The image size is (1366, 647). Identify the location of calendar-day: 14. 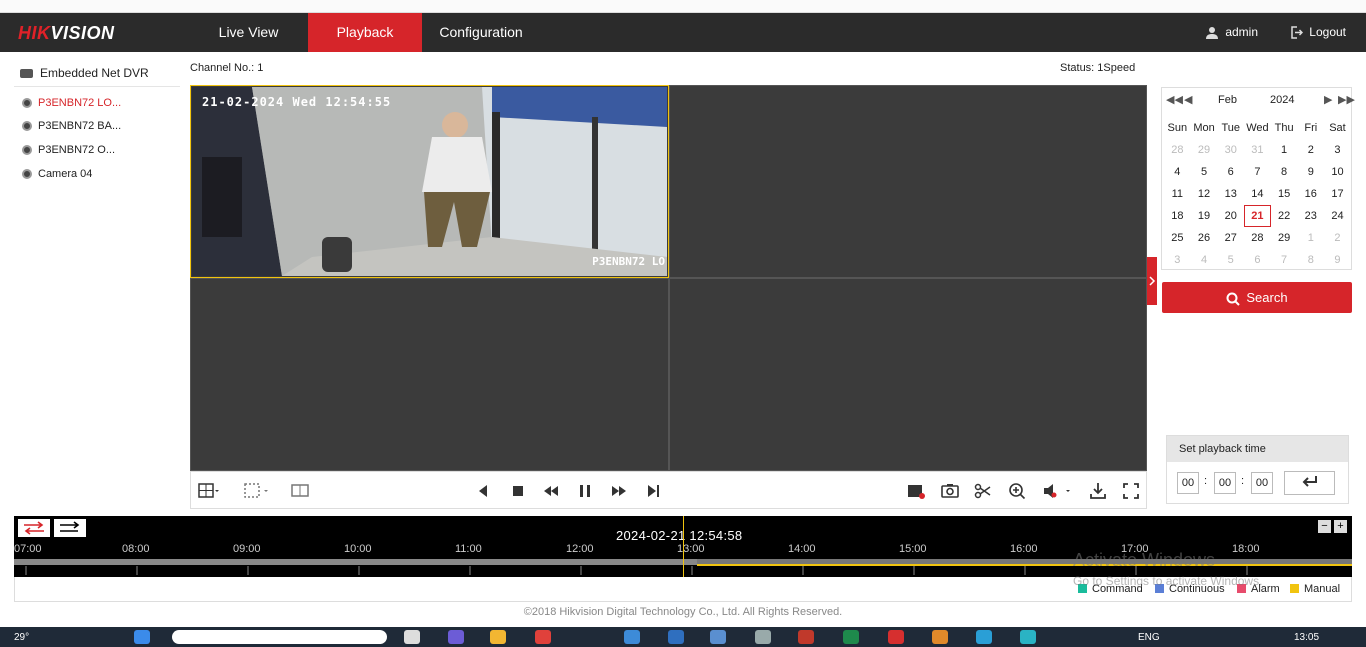
(1257, 194).